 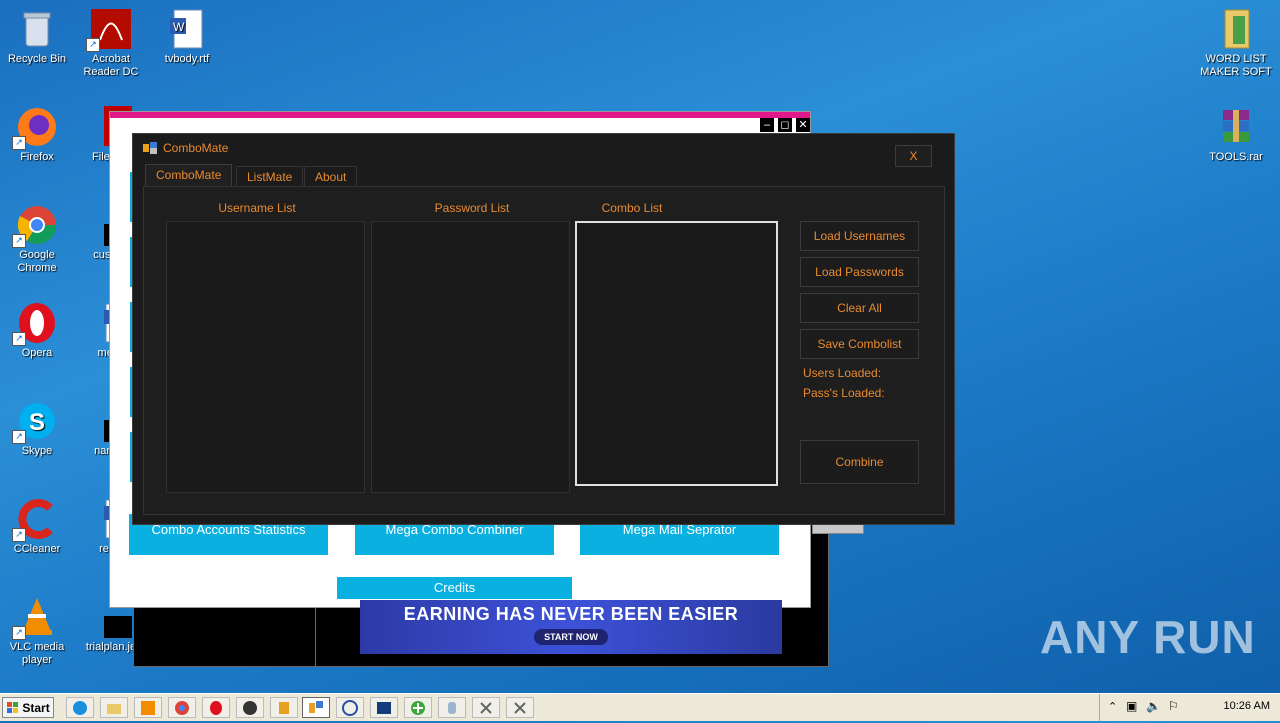 What do you see at coordinates (844, 393) in the screenshot?
I see `pass-loaded-label: Pass's Loaded:` at bounding box center [844, 393].